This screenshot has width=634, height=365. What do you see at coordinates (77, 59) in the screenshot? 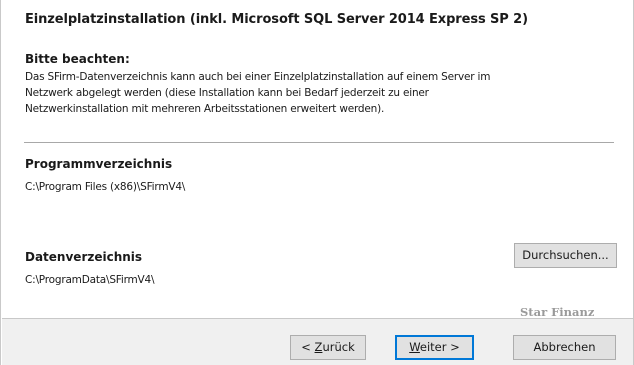
I see `notice-heading: Bitte beachten:` at bounding box center [77, 59].